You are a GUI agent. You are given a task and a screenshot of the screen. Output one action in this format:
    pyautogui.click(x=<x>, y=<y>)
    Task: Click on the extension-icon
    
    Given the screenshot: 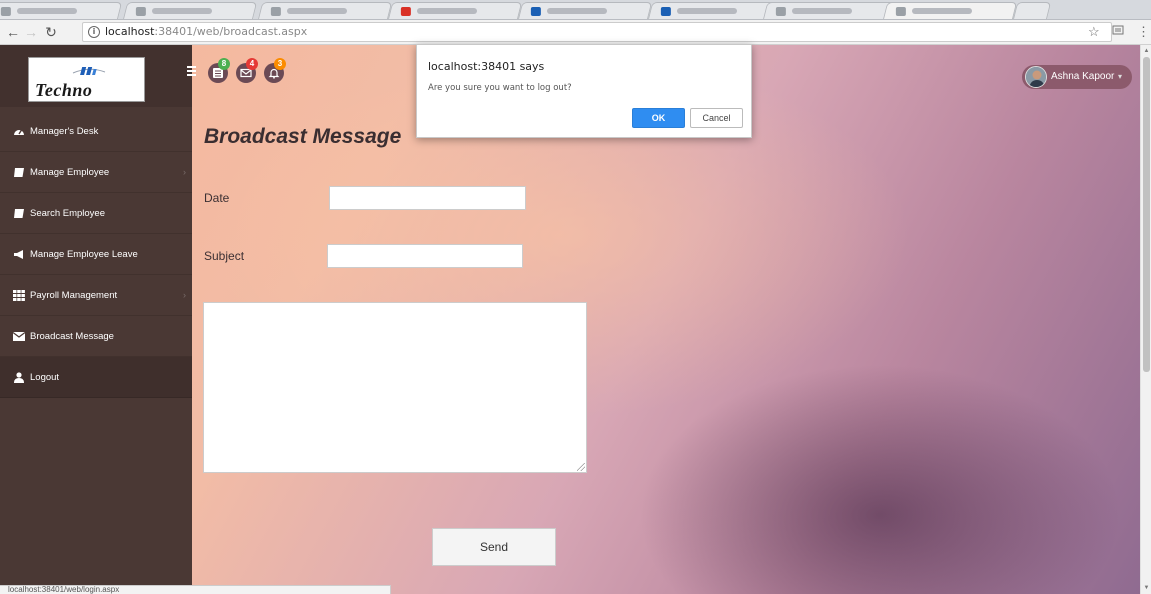 What is the action you would take?
    pyautogui.click(x=1118, y=32)
    